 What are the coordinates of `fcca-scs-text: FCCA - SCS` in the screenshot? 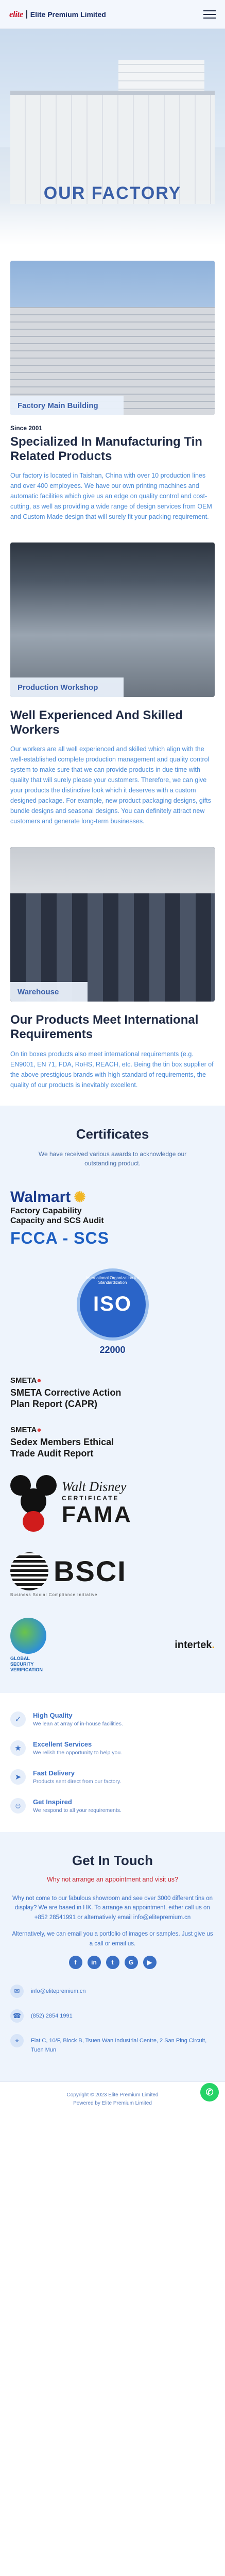 It's located at (60, 1237).